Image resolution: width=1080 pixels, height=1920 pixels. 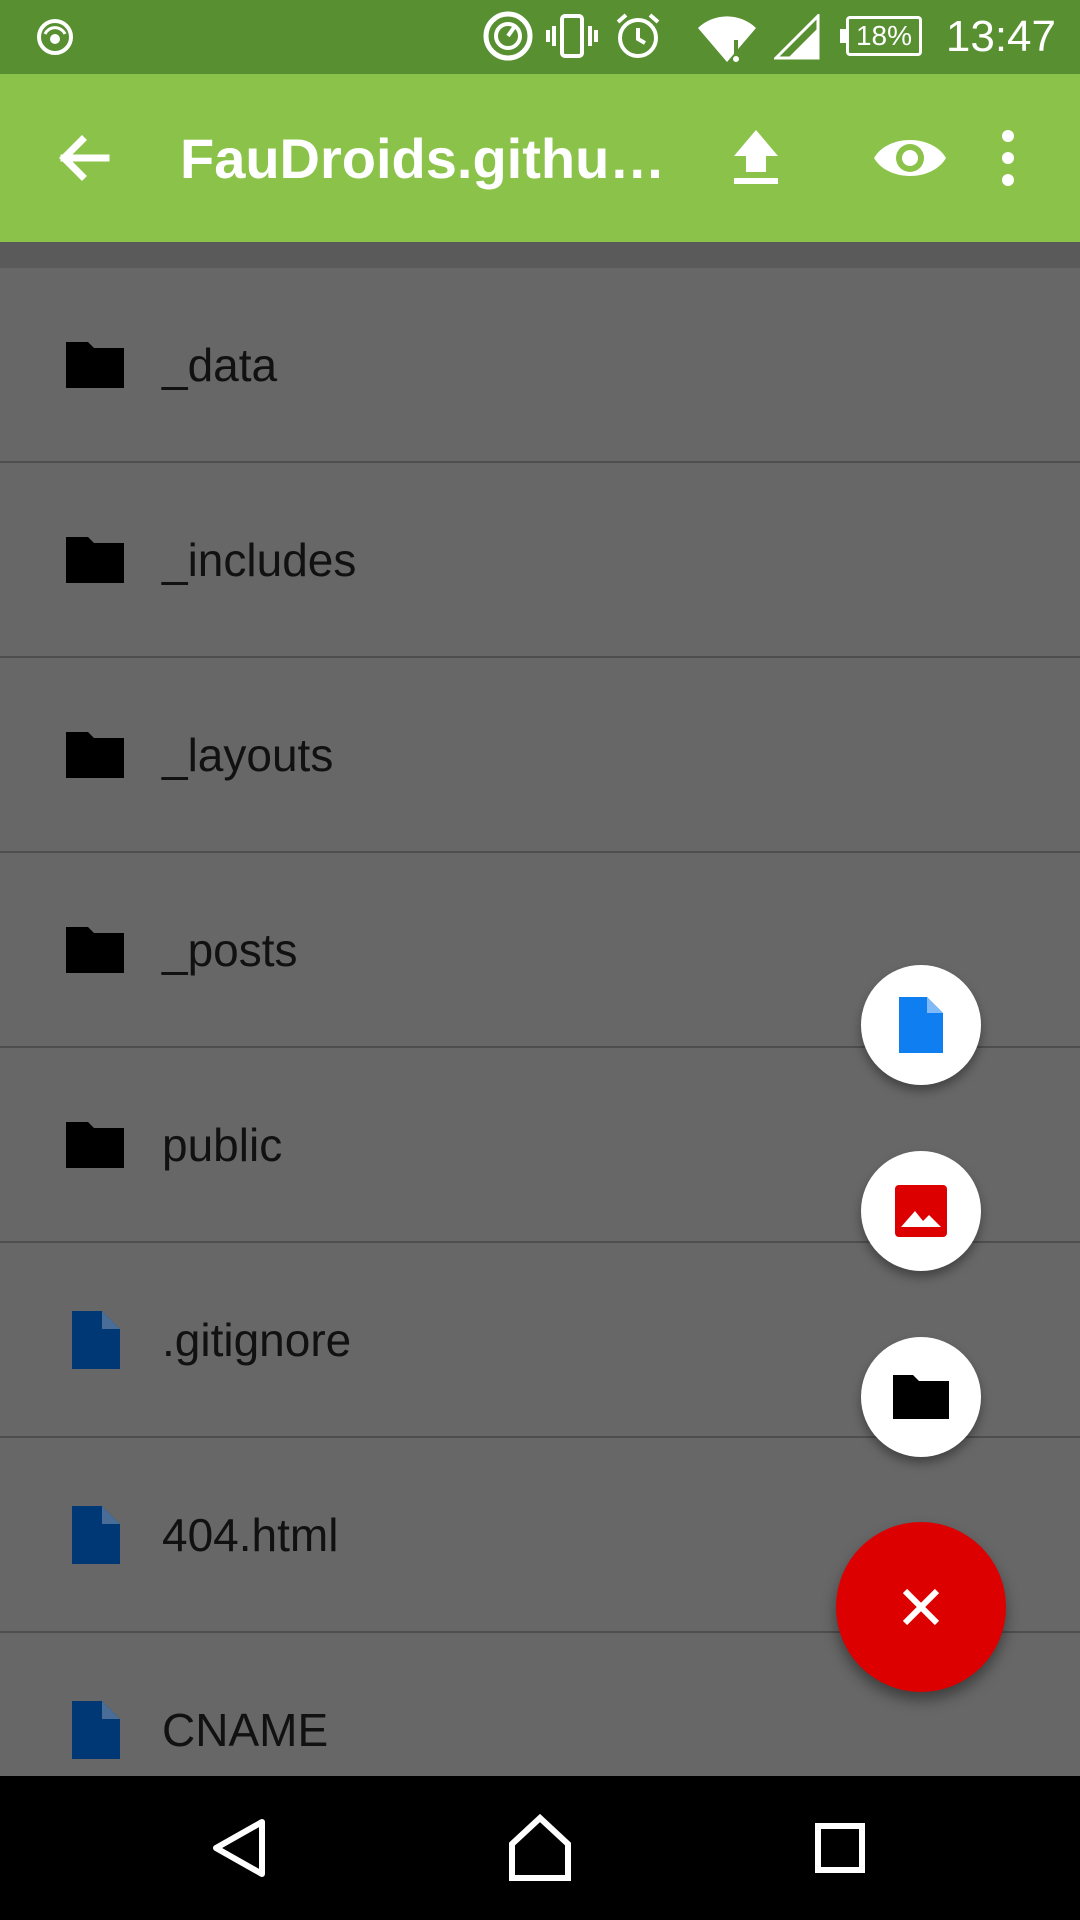 What do you see at coordinates (1000, 36) in the screenshot?
I see `status-time: 13:47` at bounding box center [1000, 36].